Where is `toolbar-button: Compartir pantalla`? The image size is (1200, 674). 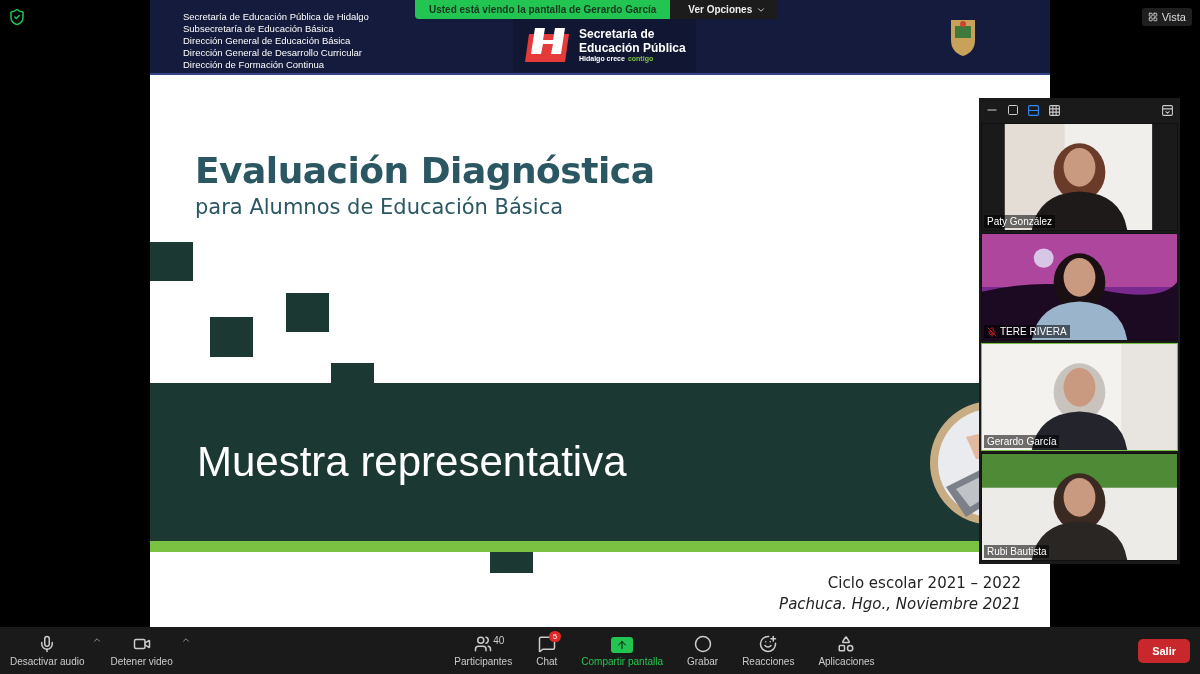
toolbar-button: Compartir pantalla is located at coordinates (622, 651).